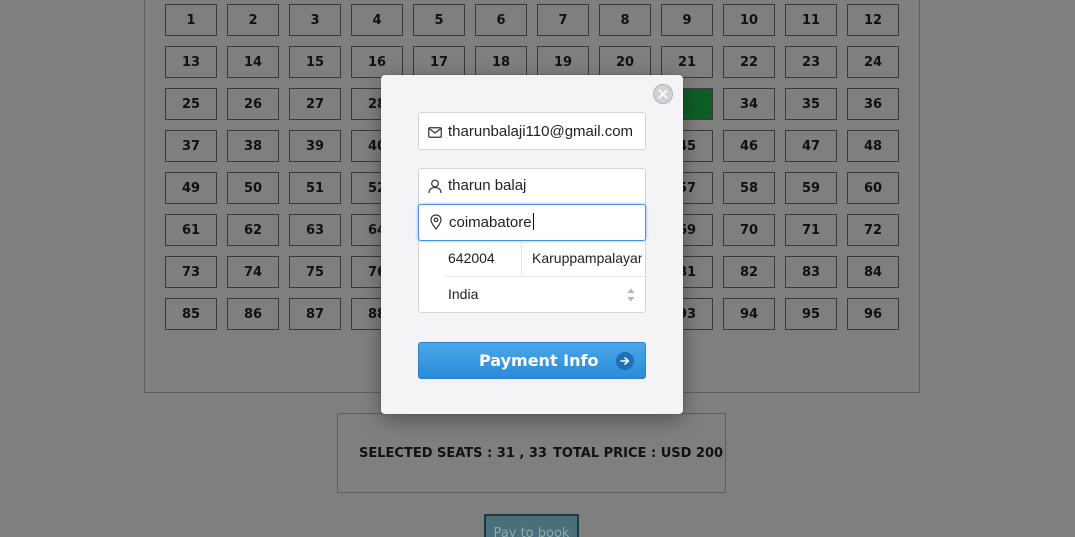 The height and width of the screenshot is (537, 1075). I want to click on seat-36: 36, so click(873, 104).